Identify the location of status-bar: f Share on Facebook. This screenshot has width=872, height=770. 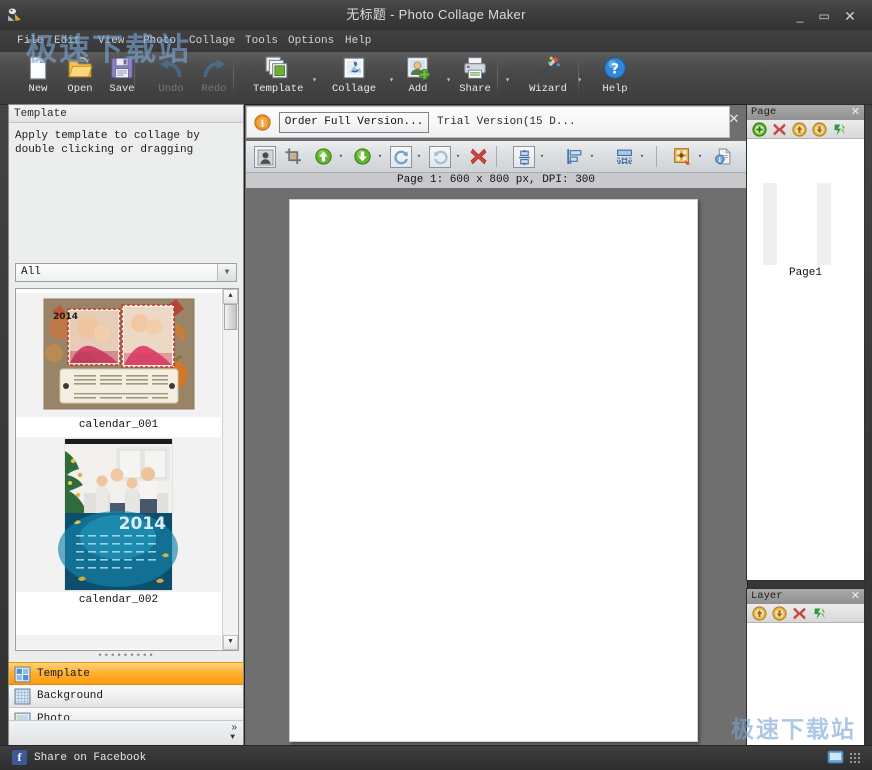
(436, 757).